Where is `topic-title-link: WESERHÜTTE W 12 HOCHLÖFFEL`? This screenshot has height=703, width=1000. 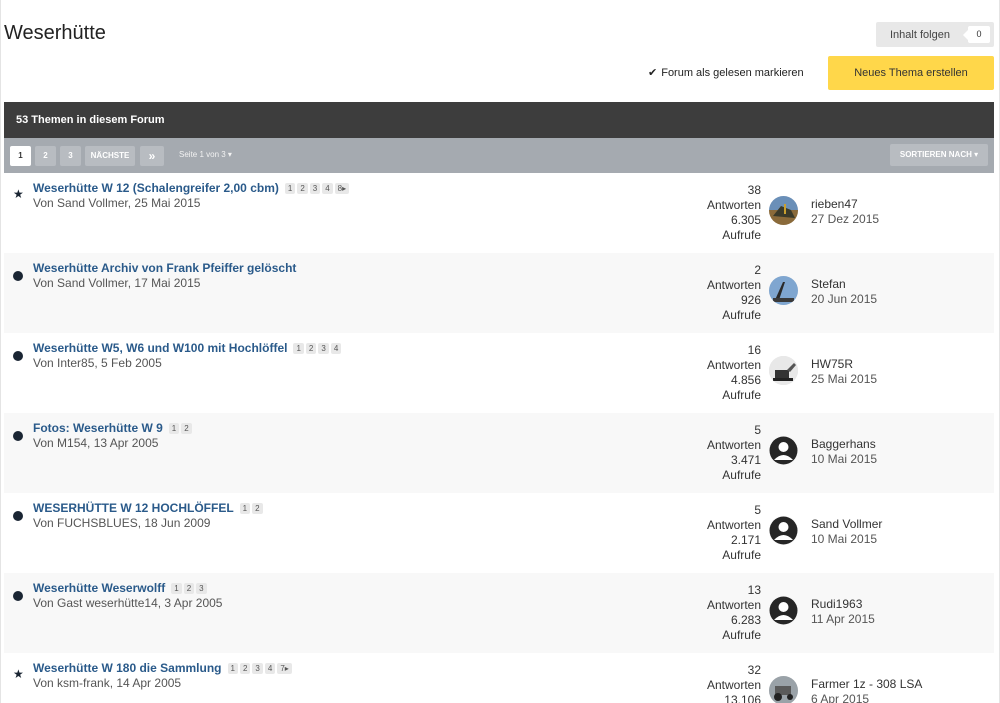 topic-title-link: WESERHÜTTE W 12 HOCHLÖFFEL is located at coordinates (133, 508).